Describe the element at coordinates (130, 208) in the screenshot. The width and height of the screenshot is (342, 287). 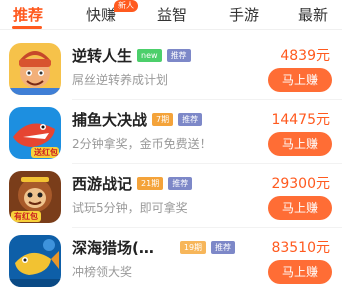
I see `app-subtitle: 试玩5分钟，即可拿奖` at that location.